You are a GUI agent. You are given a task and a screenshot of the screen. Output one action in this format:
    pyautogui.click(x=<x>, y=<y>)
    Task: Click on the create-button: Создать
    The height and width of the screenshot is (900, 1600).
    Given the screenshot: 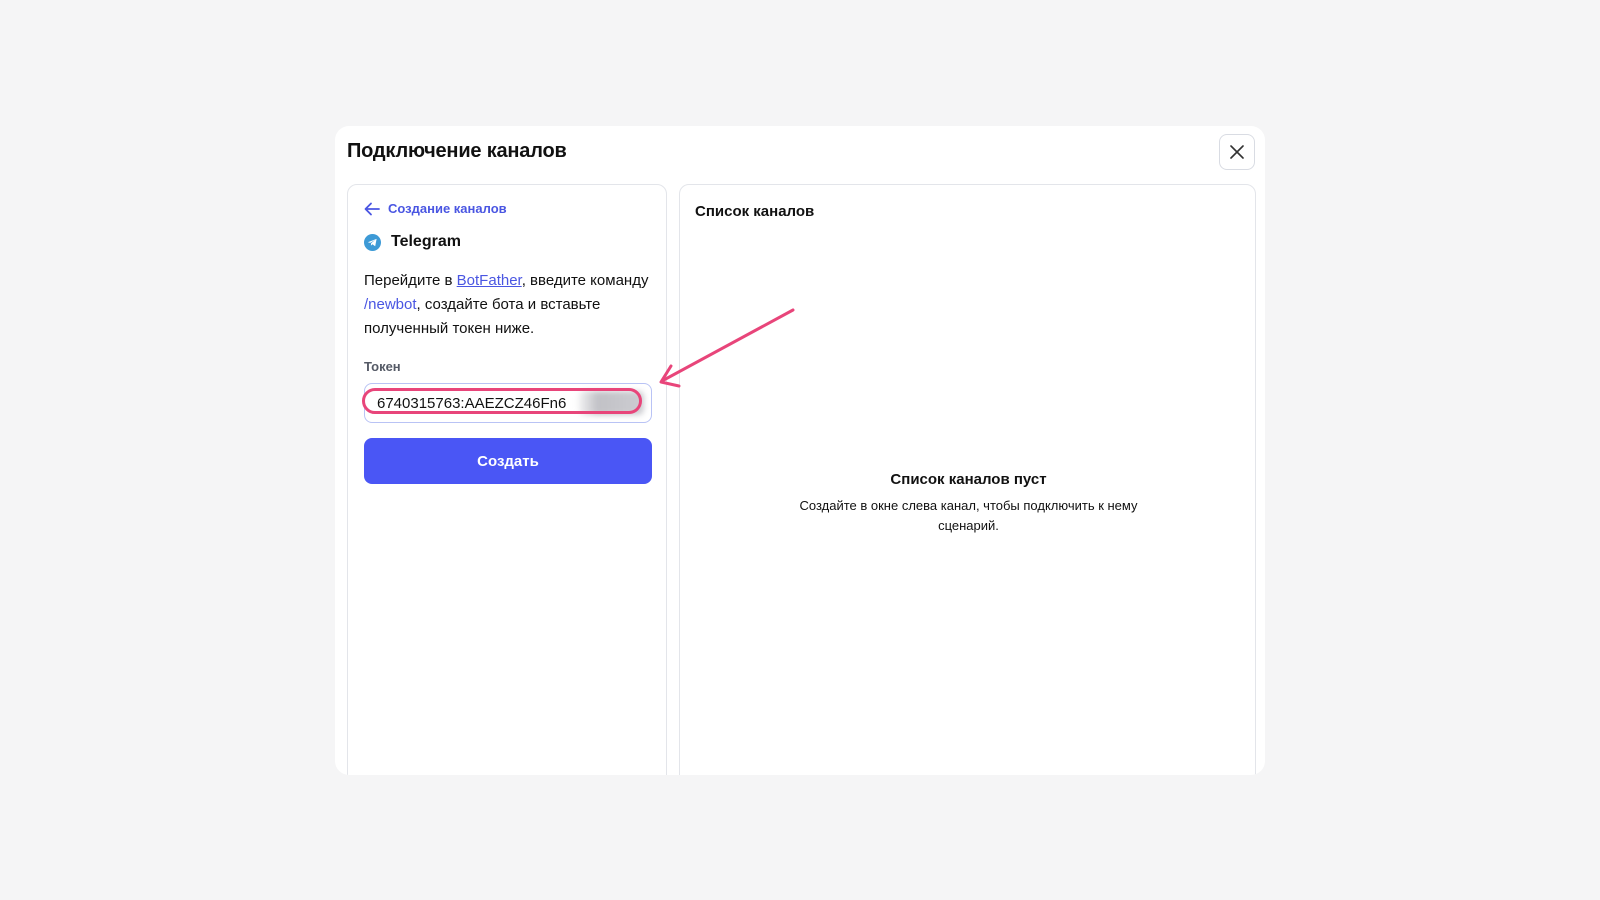 What is the action you would take?
    pyautogui.click(x=508, y=461)
    